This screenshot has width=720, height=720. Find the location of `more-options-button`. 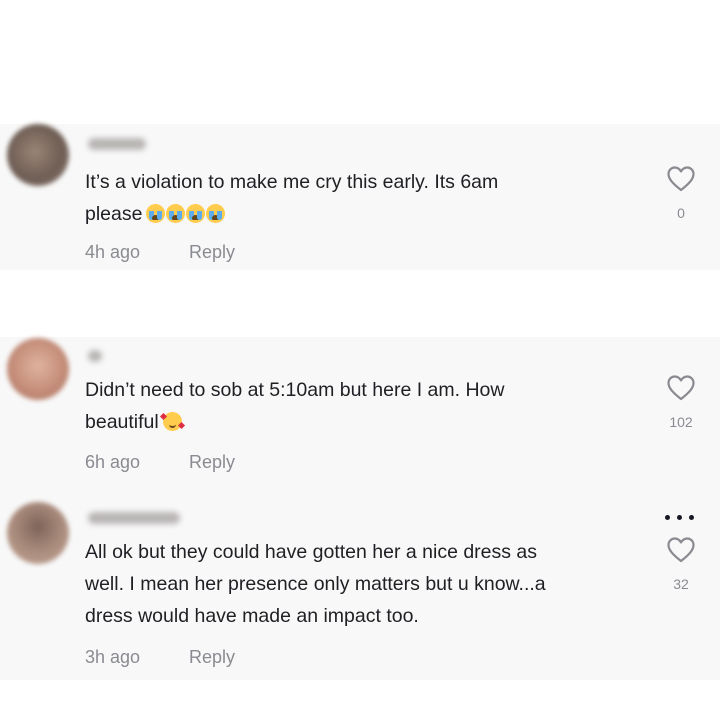

more-options-button is located at coordinates (680, 518).